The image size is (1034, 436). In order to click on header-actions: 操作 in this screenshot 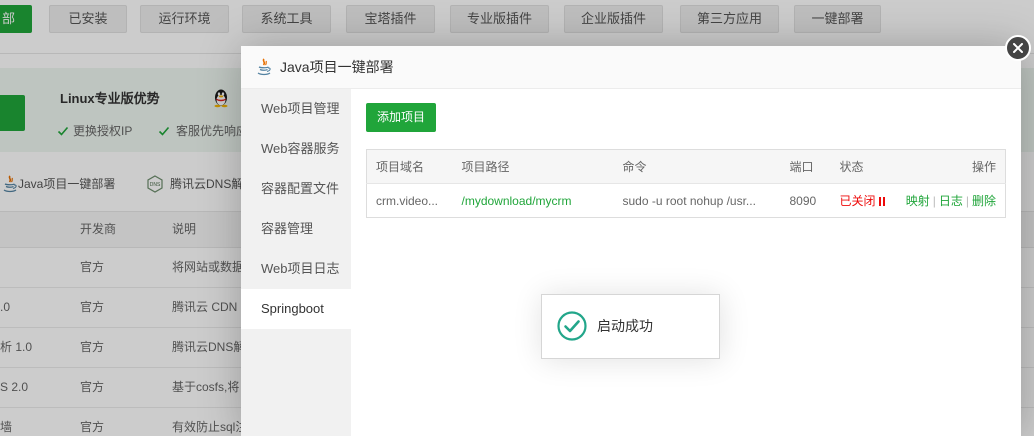, I will do `click(983, 167)`.